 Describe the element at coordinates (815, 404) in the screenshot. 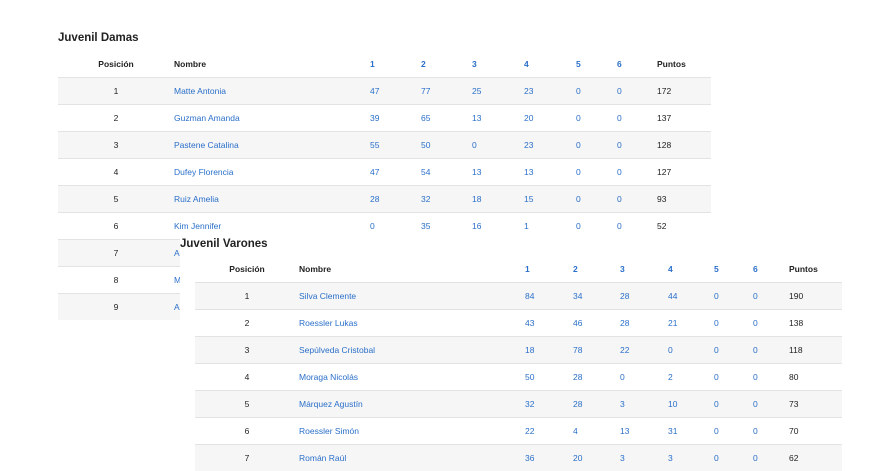

I see `points-cell: 73` at that location.